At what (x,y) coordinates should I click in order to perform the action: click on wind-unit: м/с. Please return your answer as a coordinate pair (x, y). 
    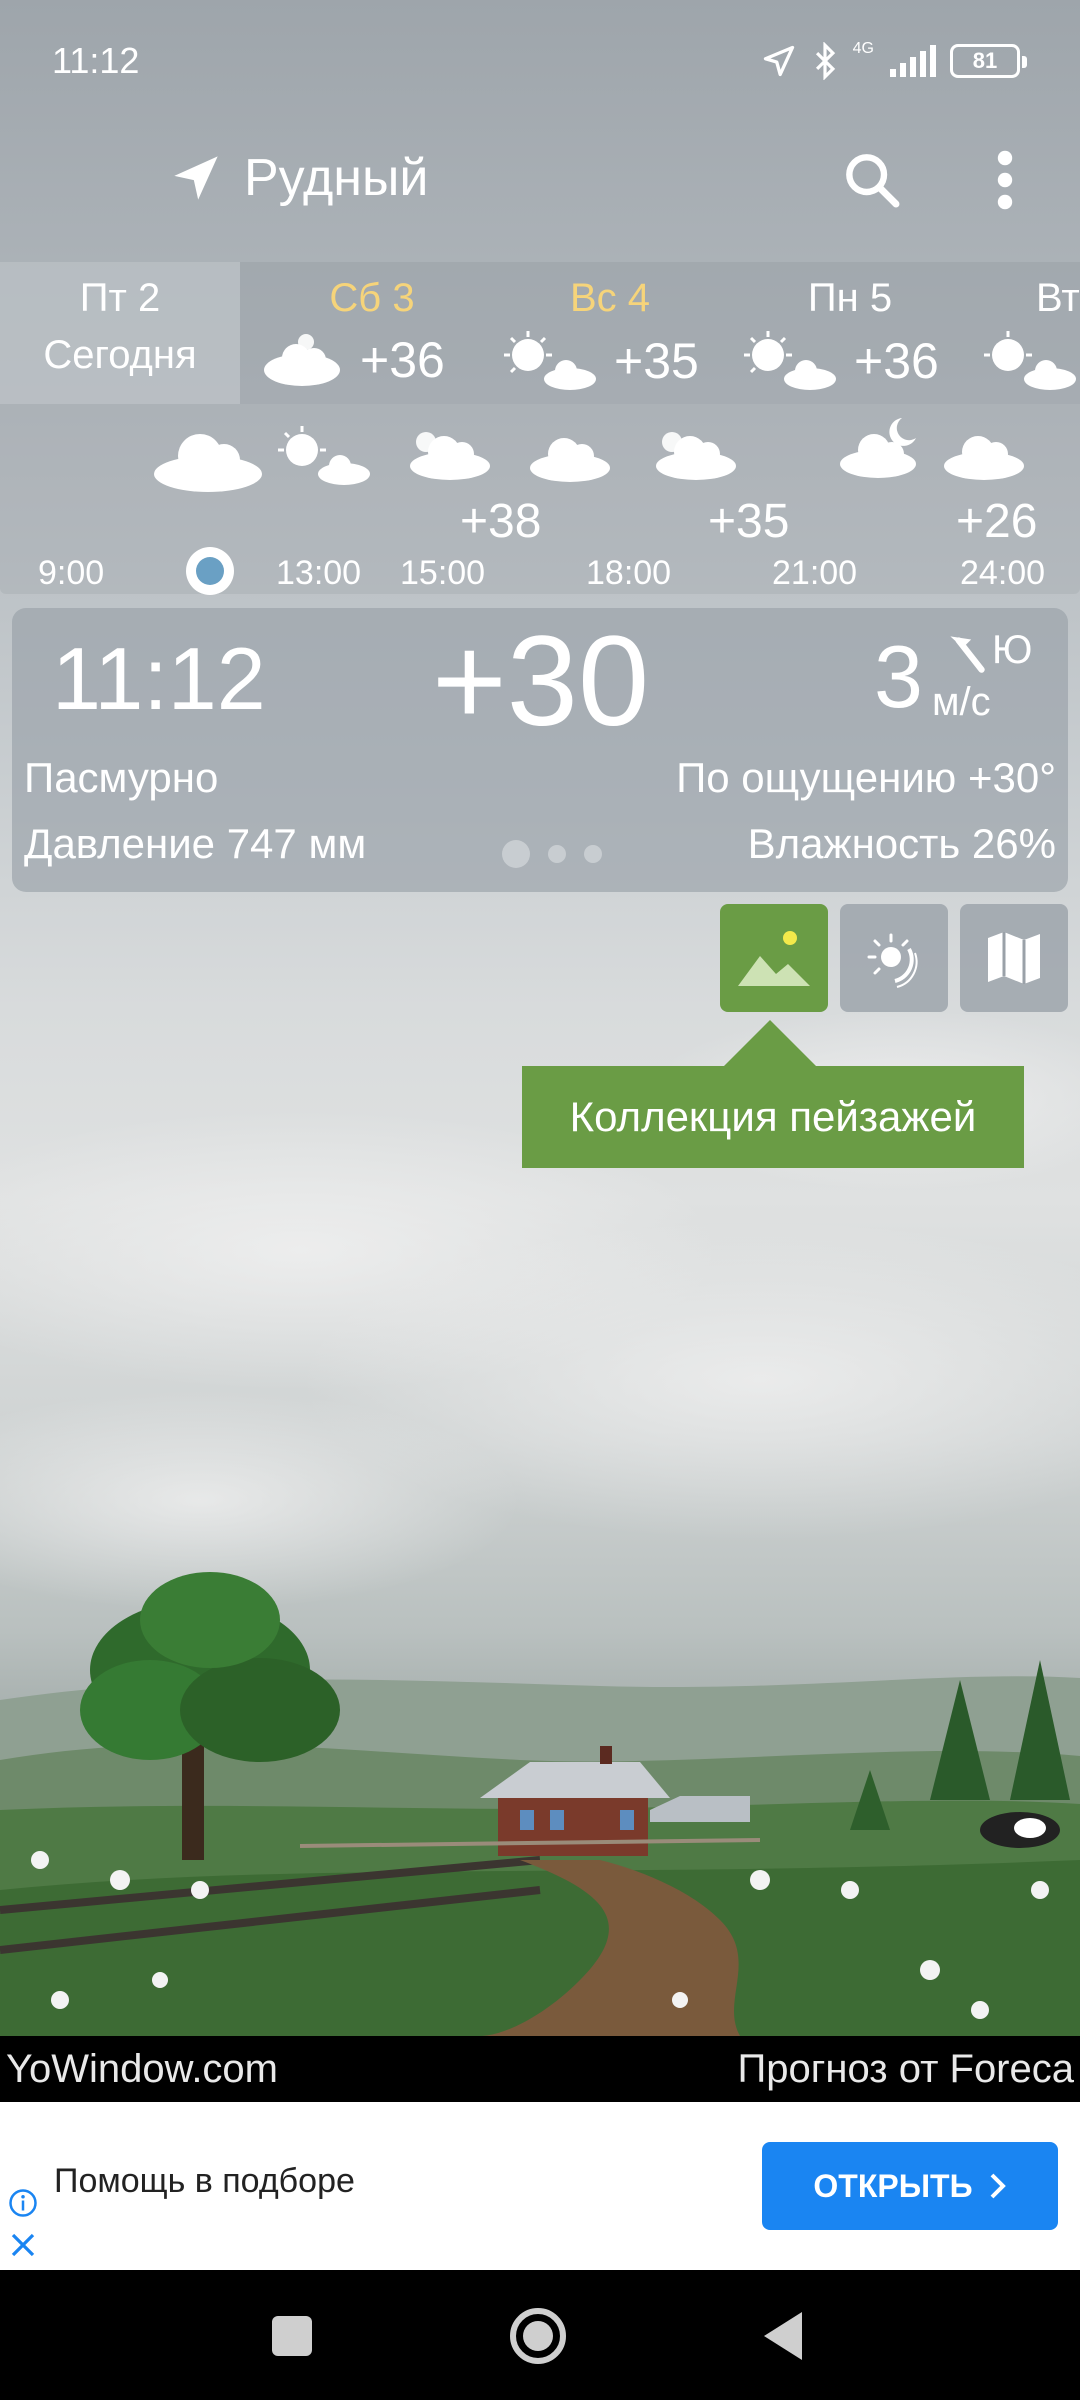
    Looking at the image, I should click on (961, 702).